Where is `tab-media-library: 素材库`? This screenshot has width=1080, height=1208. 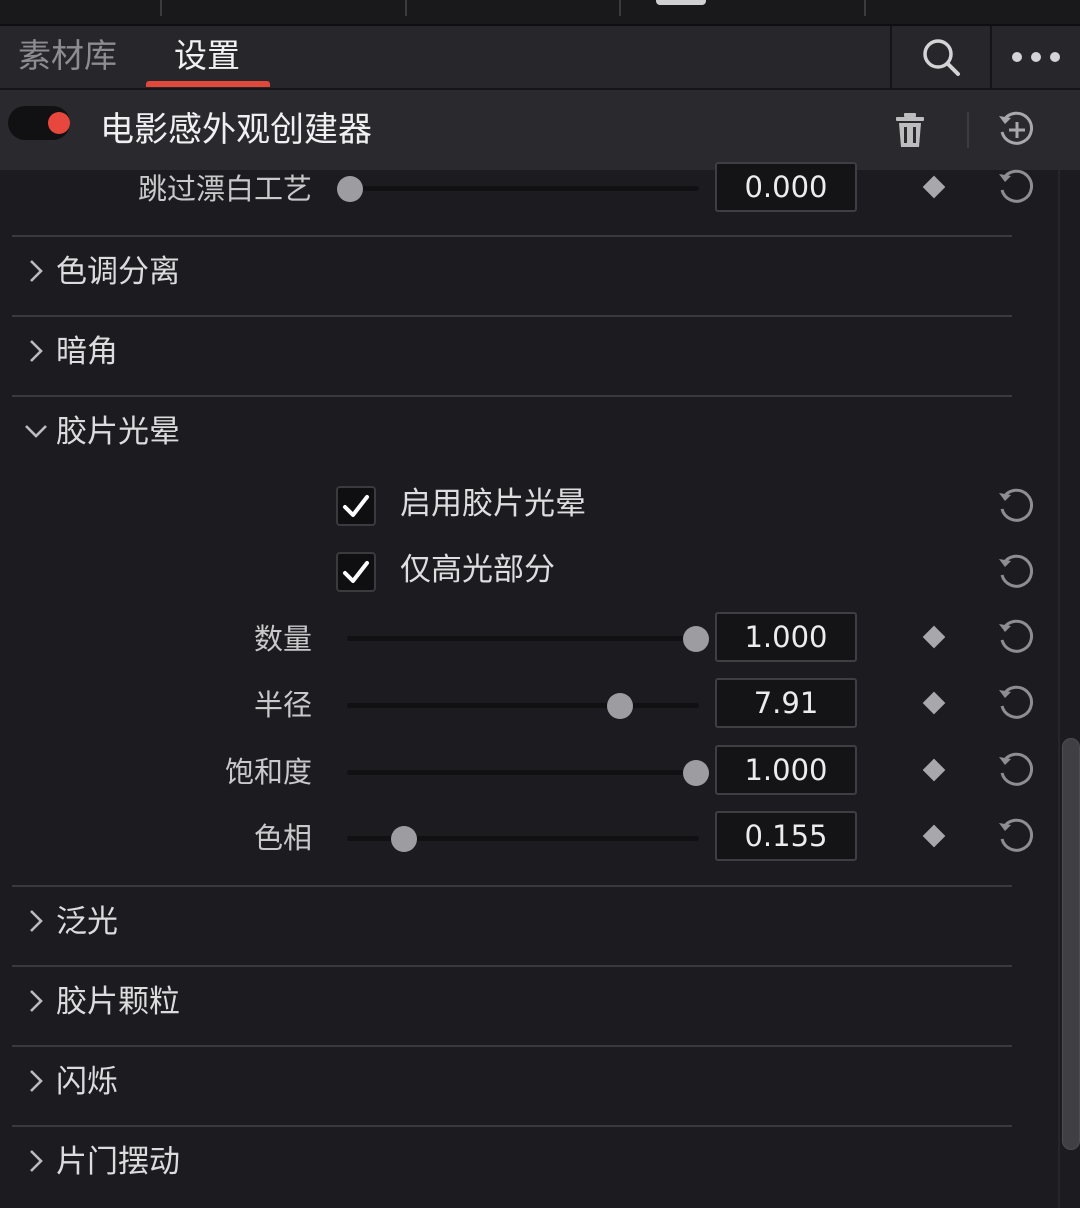
tab-media-library: 素材库 is located at coordinates (67, 57).